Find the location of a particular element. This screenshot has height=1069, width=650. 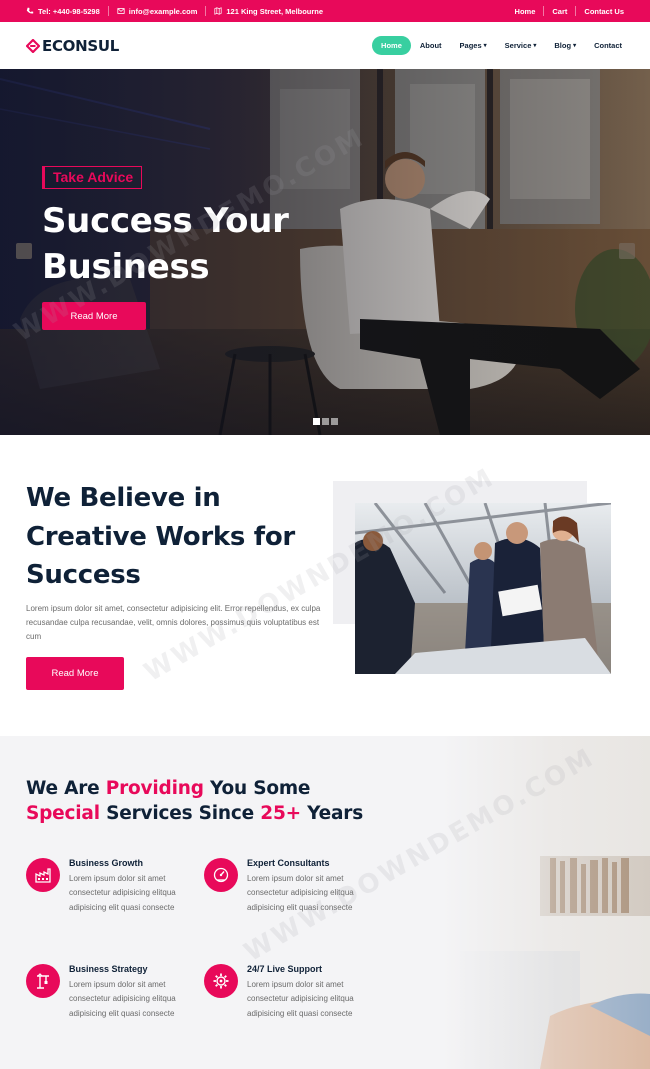

nav-label: About is located at coordinates (430, 45).